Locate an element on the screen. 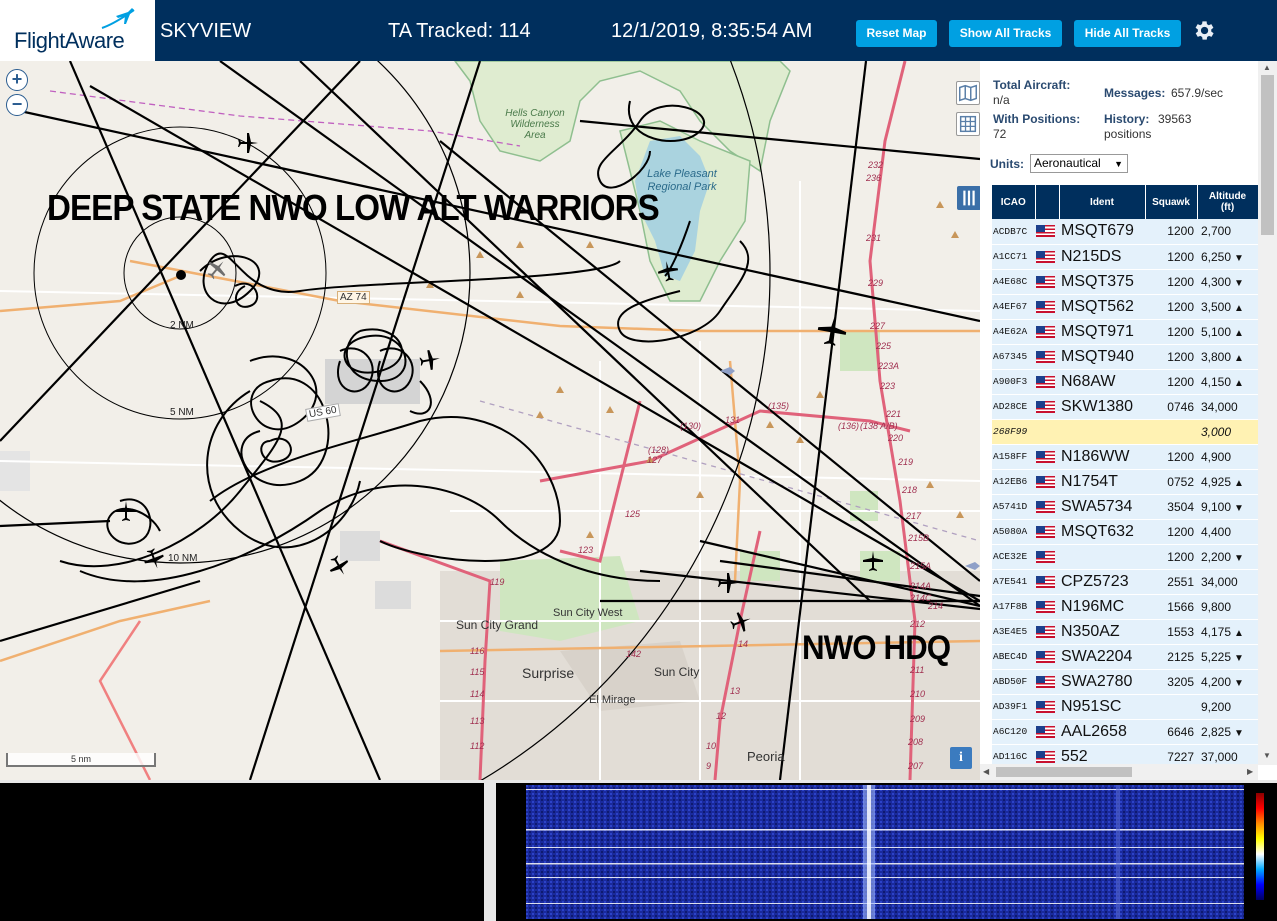 This screenshot has height=921, width=1277. icao-cell: A7E541 is located at coordinates (1013, 582).